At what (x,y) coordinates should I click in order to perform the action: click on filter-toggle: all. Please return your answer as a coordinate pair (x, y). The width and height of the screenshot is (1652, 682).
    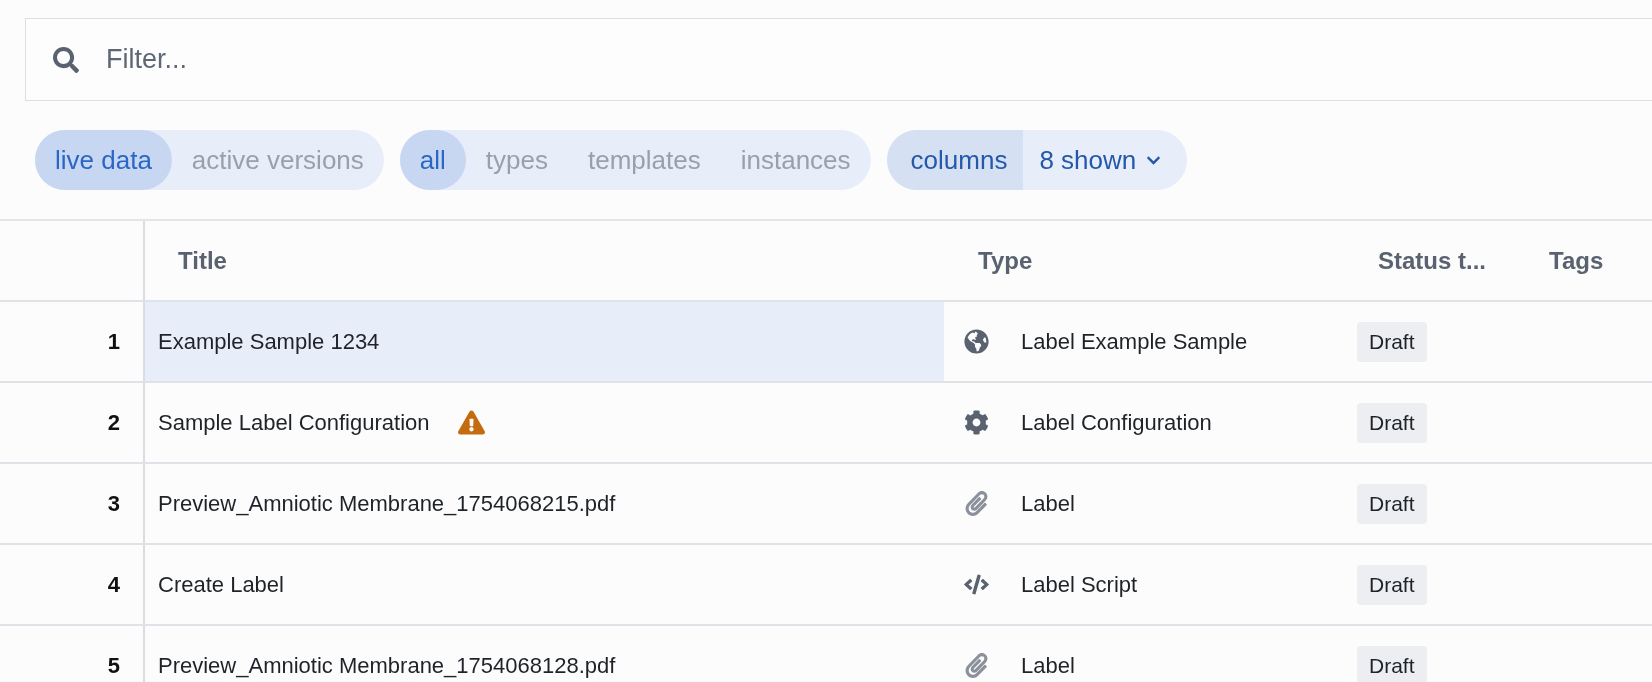
    Looking at the image, I should click on (432, 160).